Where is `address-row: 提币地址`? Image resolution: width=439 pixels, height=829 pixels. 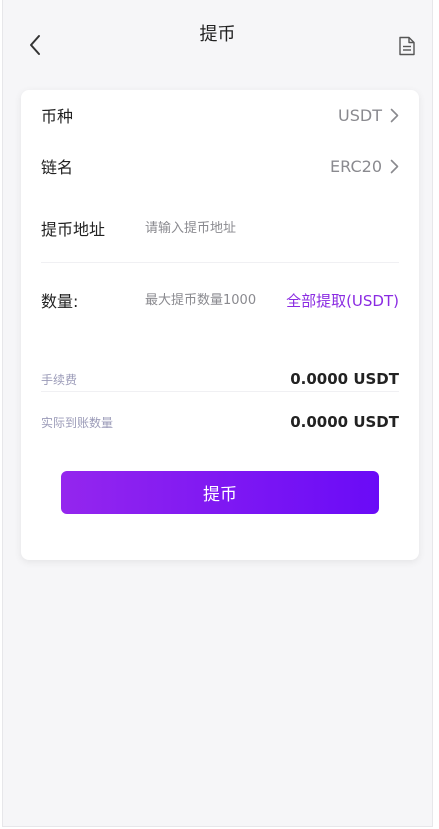
address-row: 提币地址 is located at coordinates (220, 228).